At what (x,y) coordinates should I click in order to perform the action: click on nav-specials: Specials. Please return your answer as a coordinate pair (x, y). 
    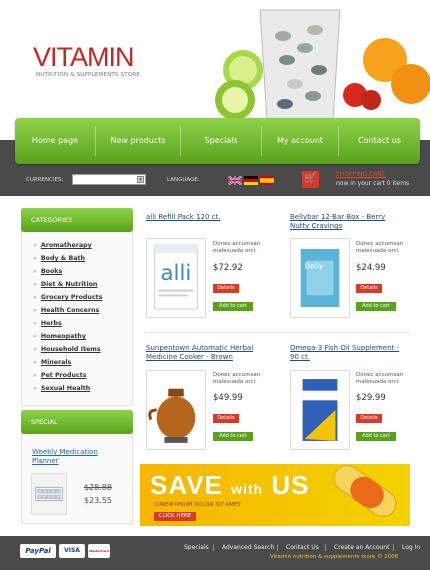
    Looking at the image, I should click on (221, 141).